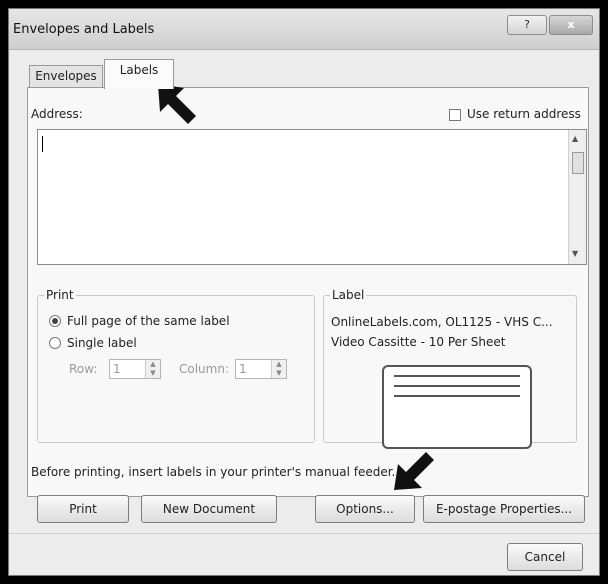  What do you see at coordinates (455, 115) in the screenshot?
I see `use-return-address-checkbox` at bounding box center [455, 115].